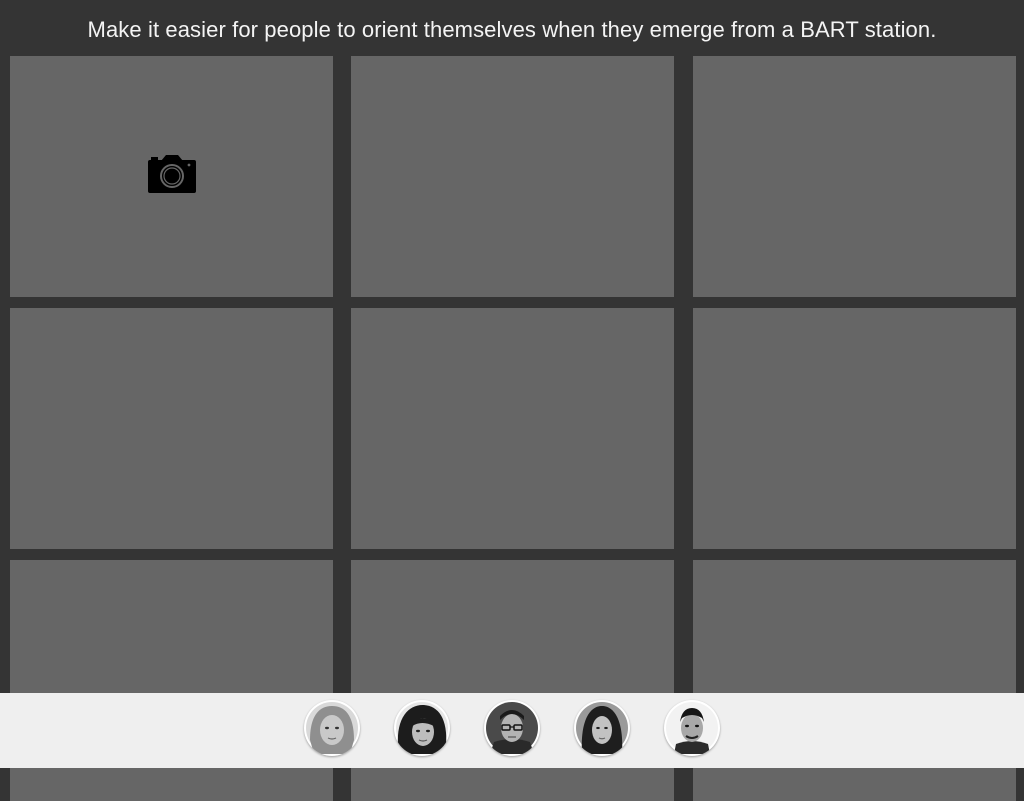 The height and width of the screenshot is (801, 1024). I want to click on camera-icon, so click(172, 174).